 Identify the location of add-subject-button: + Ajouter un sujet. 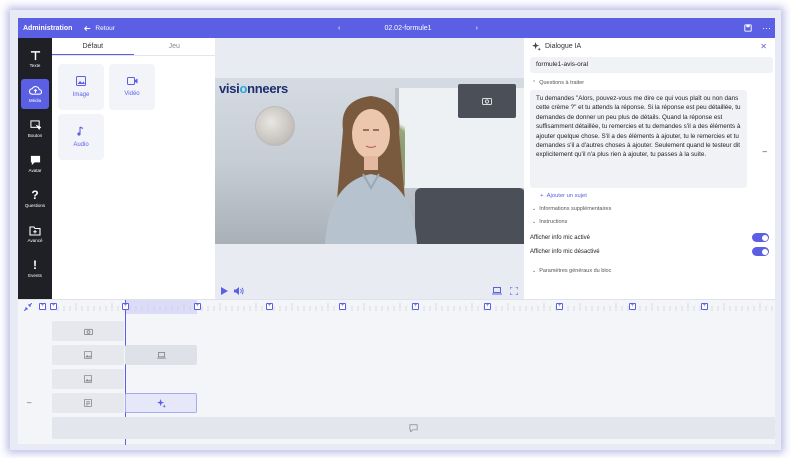
(649, 196).